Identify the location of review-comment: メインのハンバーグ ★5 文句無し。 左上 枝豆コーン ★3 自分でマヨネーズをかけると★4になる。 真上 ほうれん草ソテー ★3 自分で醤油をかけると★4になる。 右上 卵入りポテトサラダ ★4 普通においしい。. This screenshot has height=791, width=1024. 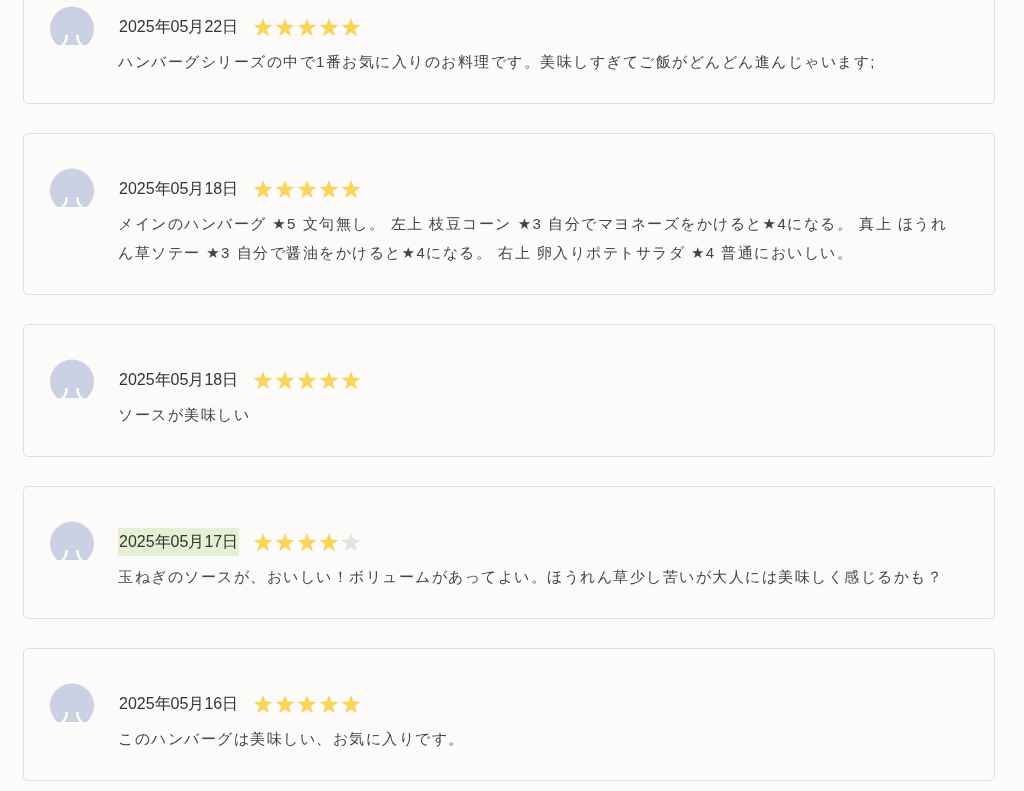
(533, 238).